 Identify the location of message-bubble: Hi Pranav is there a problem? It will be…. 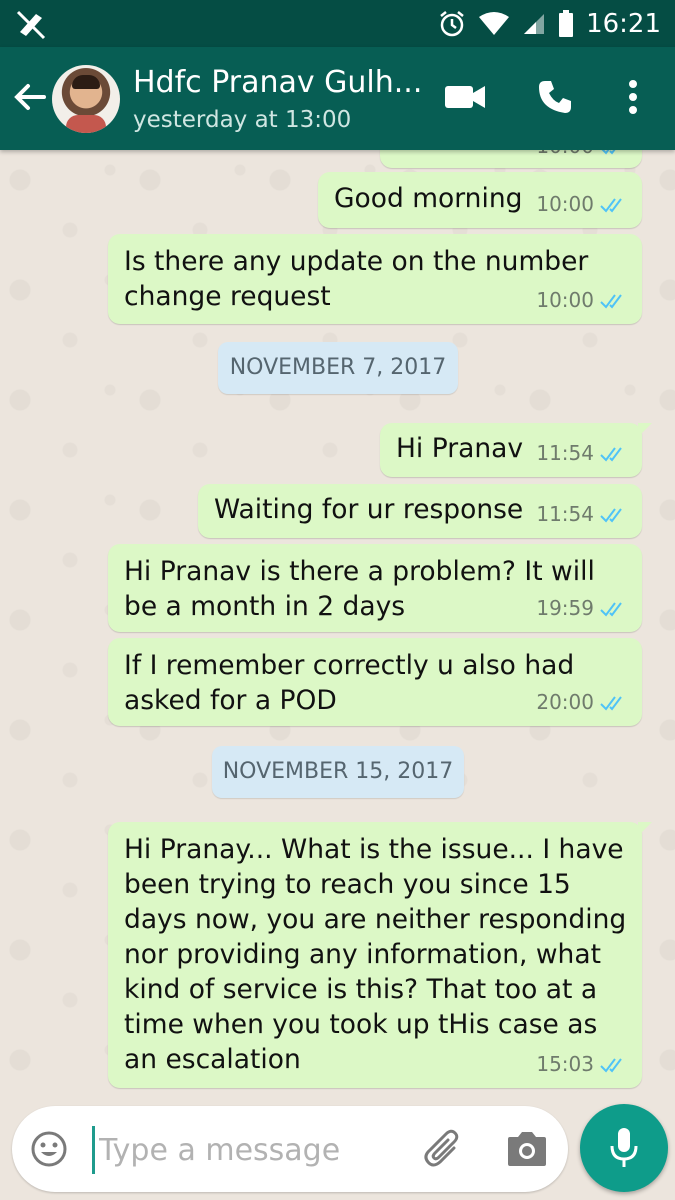
(375, 588).